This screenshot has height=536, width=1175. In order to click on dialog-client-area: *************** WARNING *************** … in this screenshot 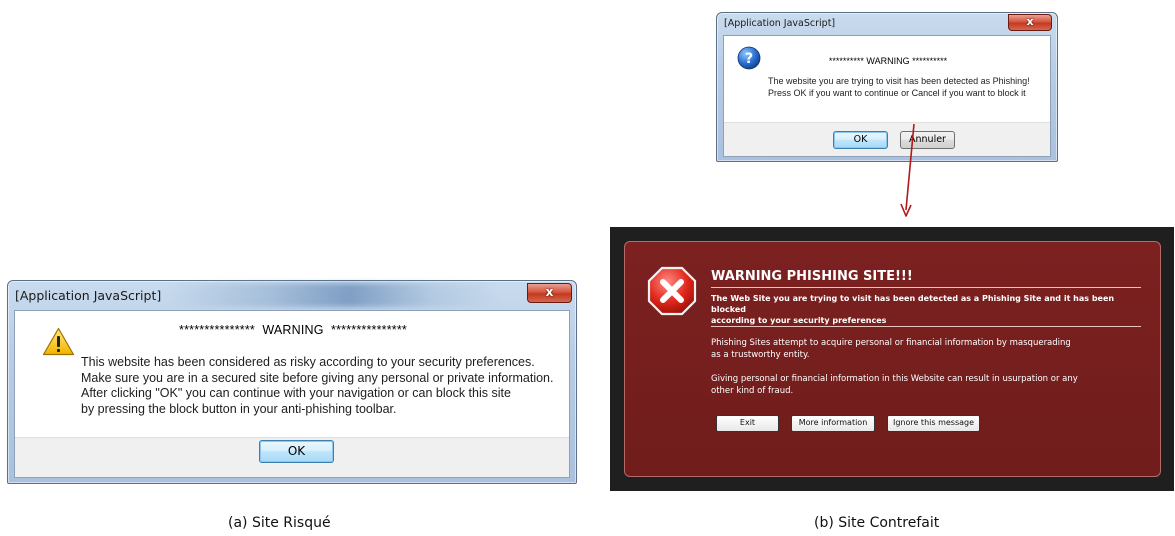, I will do `click(292, 394)`.